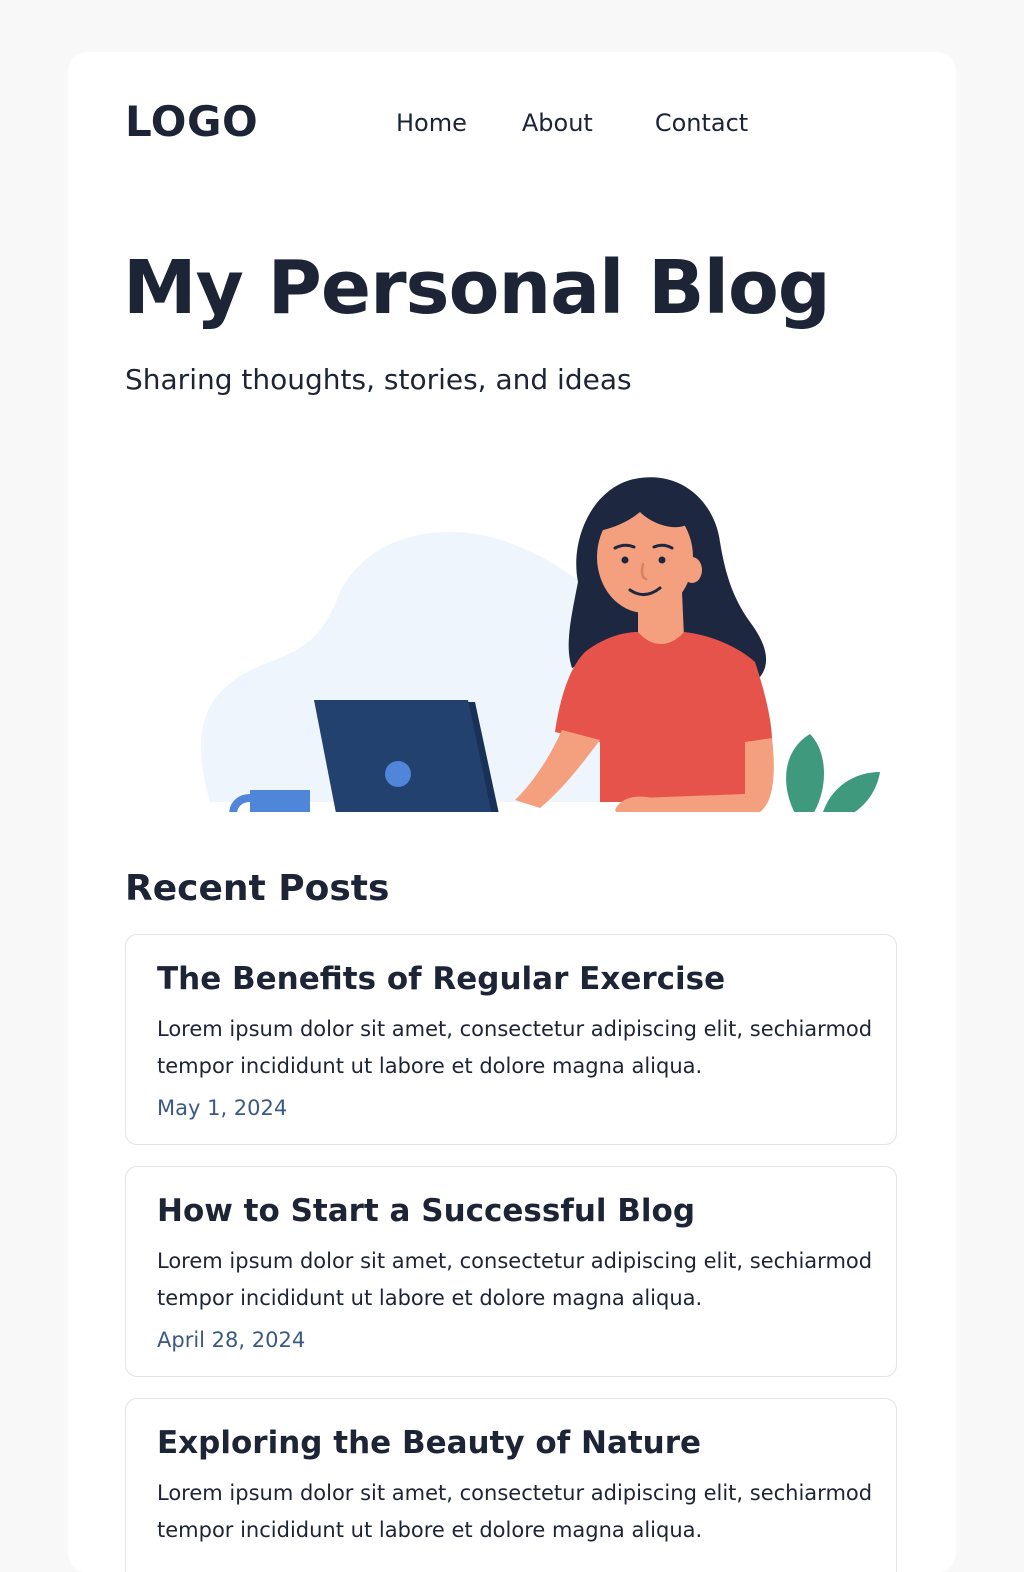  I want to click on post-title: The Benefits of Regular Exercise, so click(441, 979).